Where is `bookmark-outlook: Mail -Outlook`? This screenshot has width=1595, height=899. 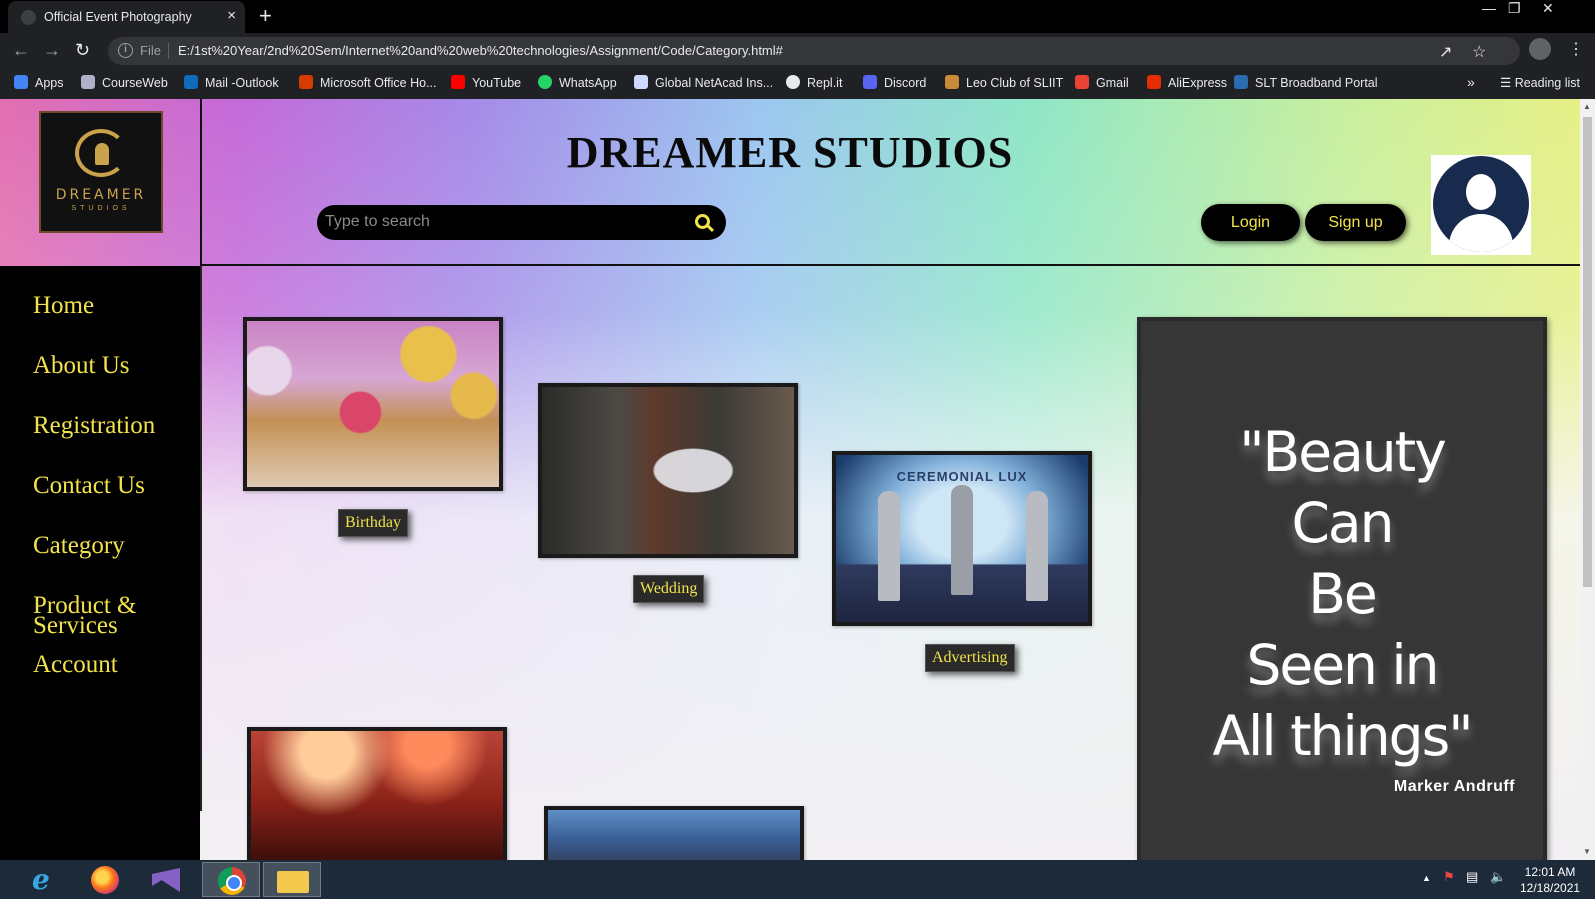
bookmark-outlook: Mail -Outlook is located at coordinates (231, 82).